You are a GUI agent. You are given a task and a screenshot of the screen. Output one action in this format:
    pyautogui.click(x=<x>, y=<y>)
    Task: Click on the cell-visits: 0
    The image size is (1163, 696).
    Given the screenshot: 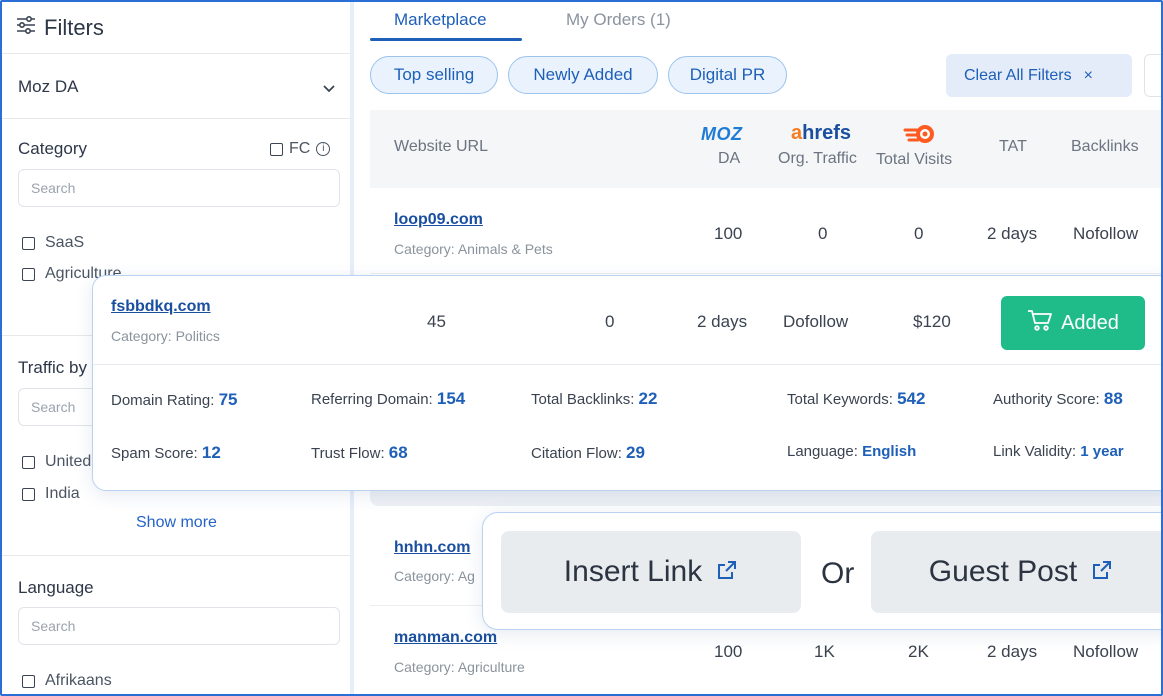 What is the action you would take?
    pyautogui.click(x=919, y=233)
    